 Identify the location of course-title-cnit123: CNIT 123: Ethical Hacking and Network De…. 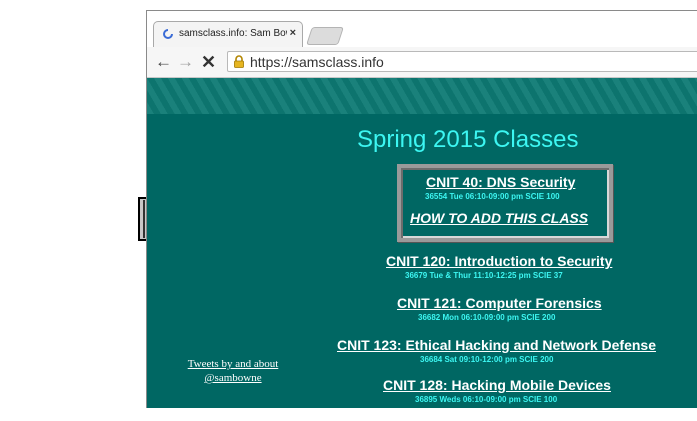
(496, 345).